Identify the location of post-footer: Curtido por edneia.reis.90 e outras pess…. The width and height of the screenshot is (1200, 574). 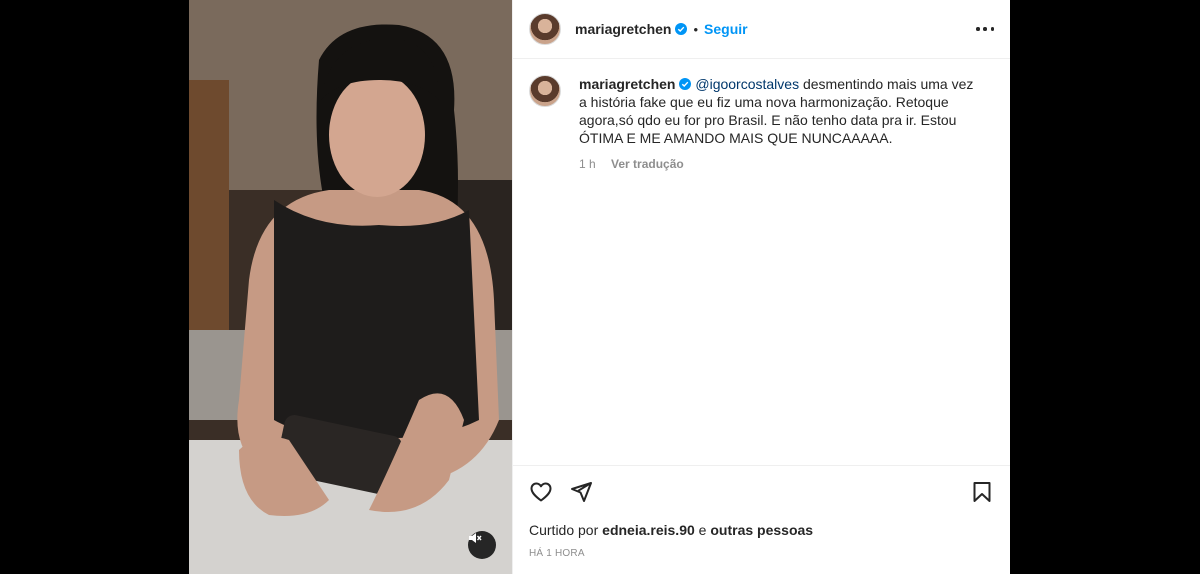
(761, 519).